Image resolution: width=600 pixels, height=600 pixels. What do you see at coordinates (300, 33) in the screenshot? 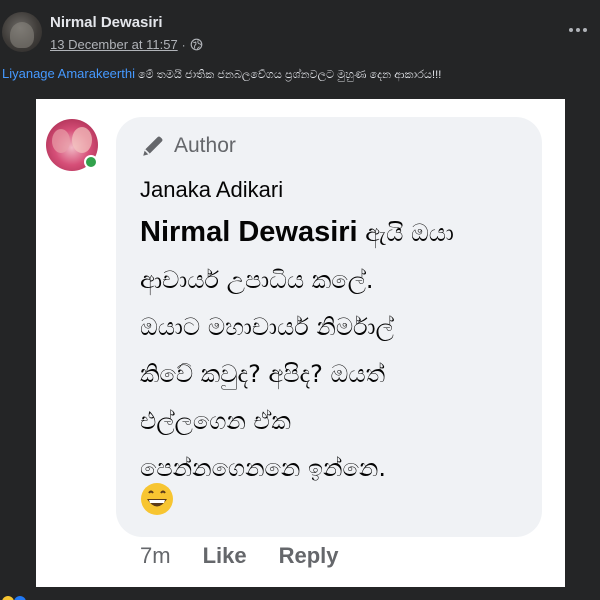
I see `post-header: Nirmal Dewasiri 13 December at 11:57 ·` at bounding box center [300, 33].